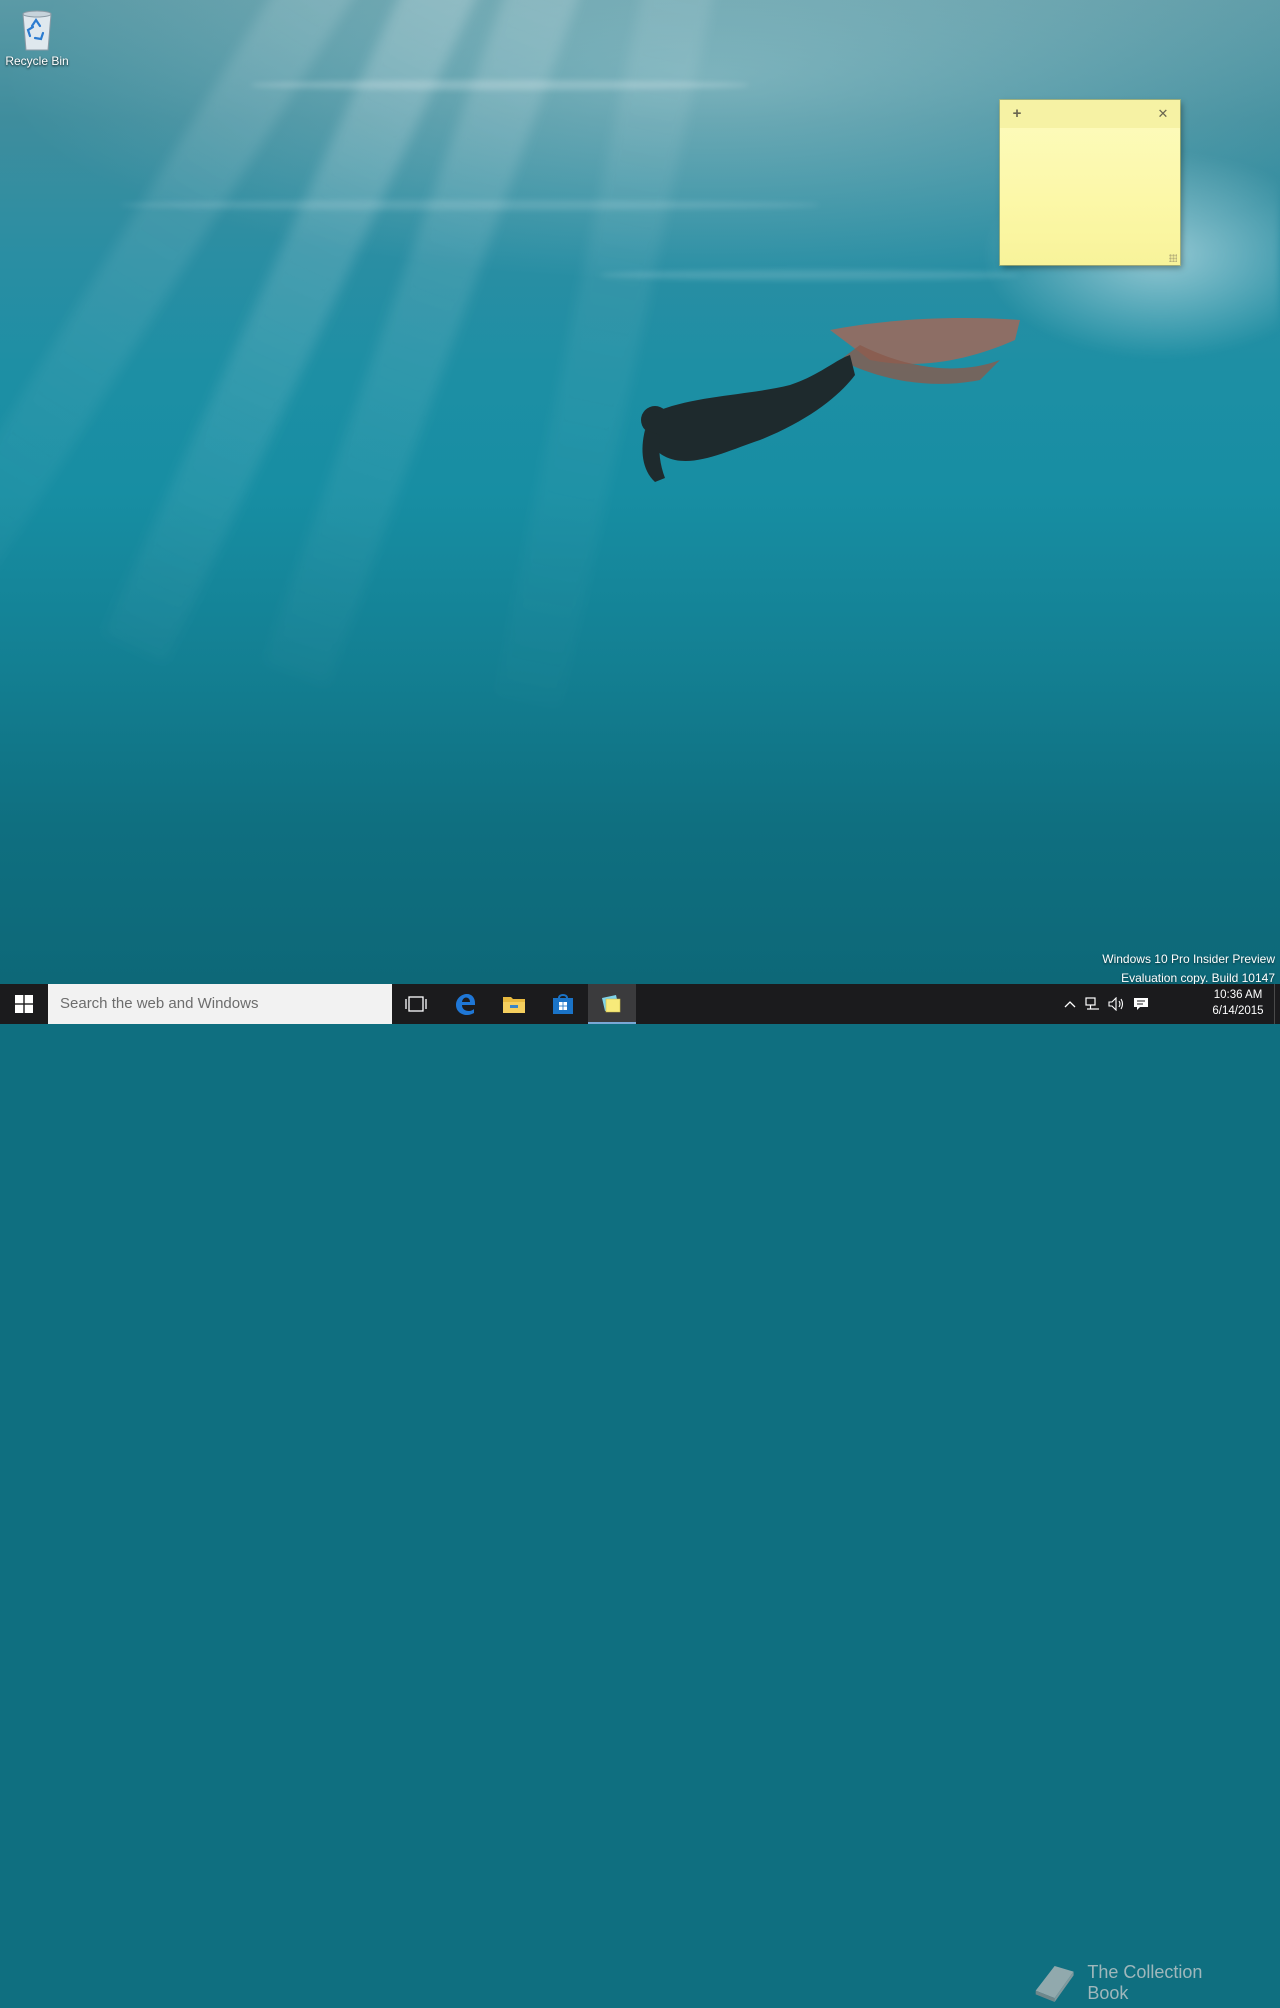 Image resolution: width=1280 pixels, height=2008 pixels. Describe the element at coordinates (1277, 1004) in the screenshot. I see `show-desktop-button` at that location.